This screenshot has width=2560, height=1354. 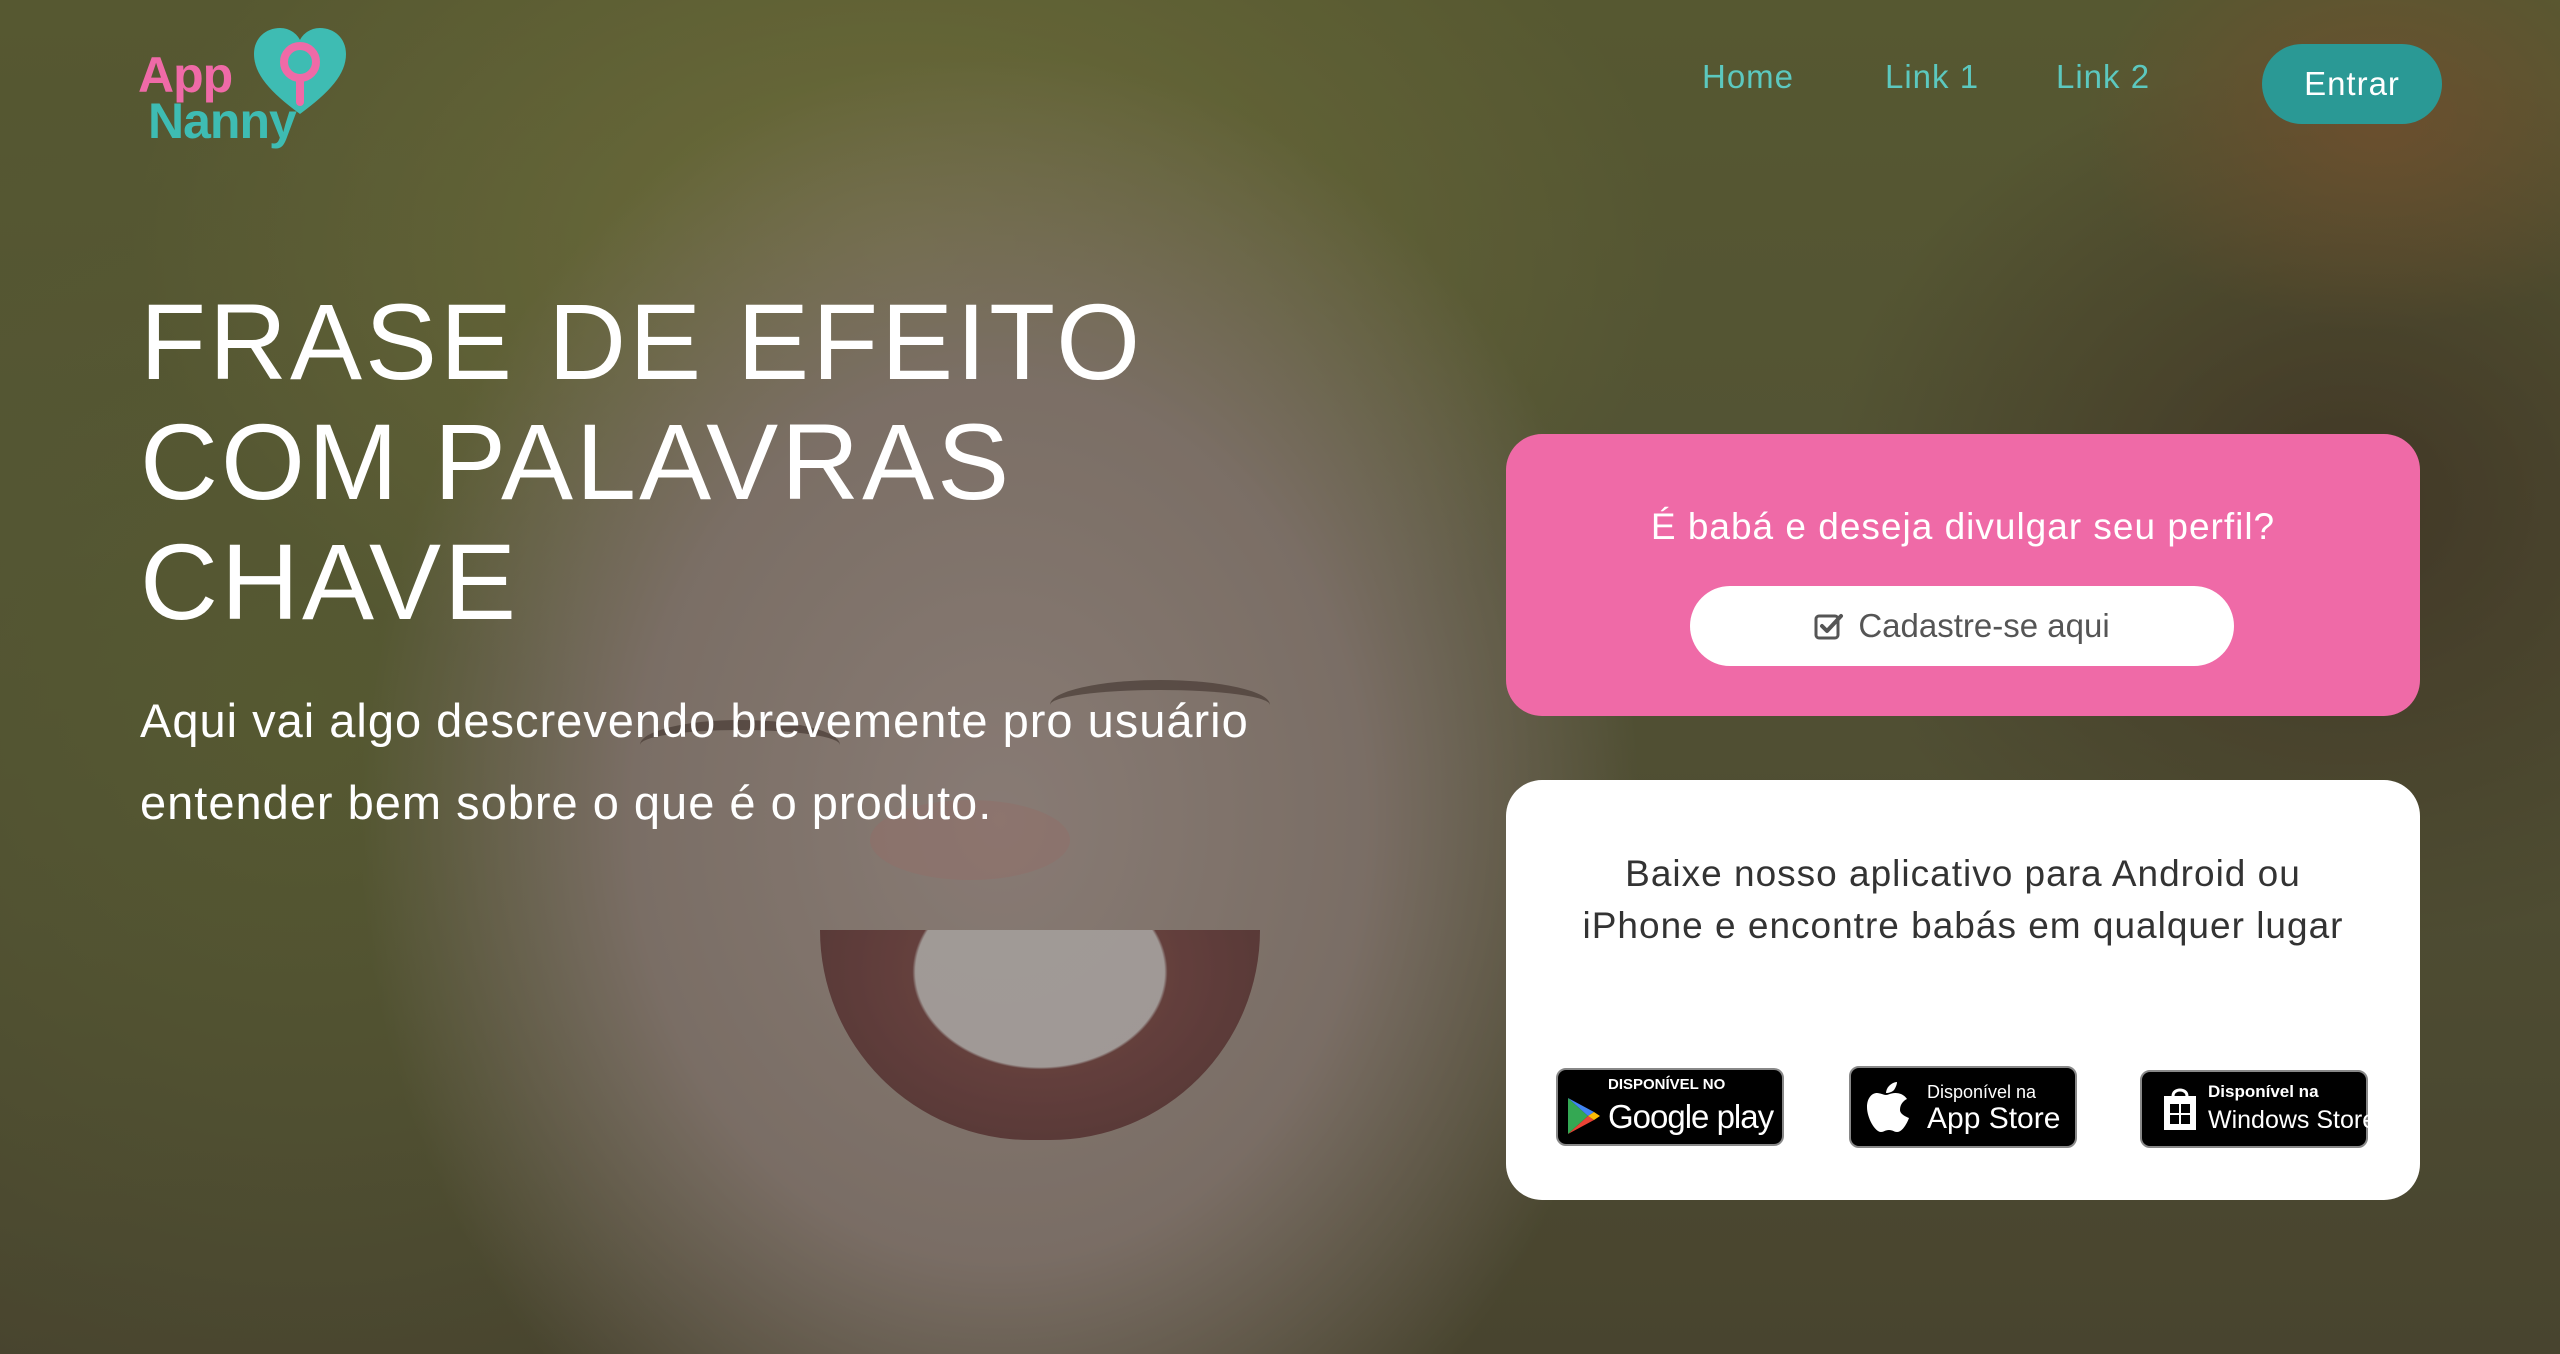 What do you see at coordinates (1829, 627) in the screenshot?
I see `check-square-icon` at bounding box center [1829, 627].